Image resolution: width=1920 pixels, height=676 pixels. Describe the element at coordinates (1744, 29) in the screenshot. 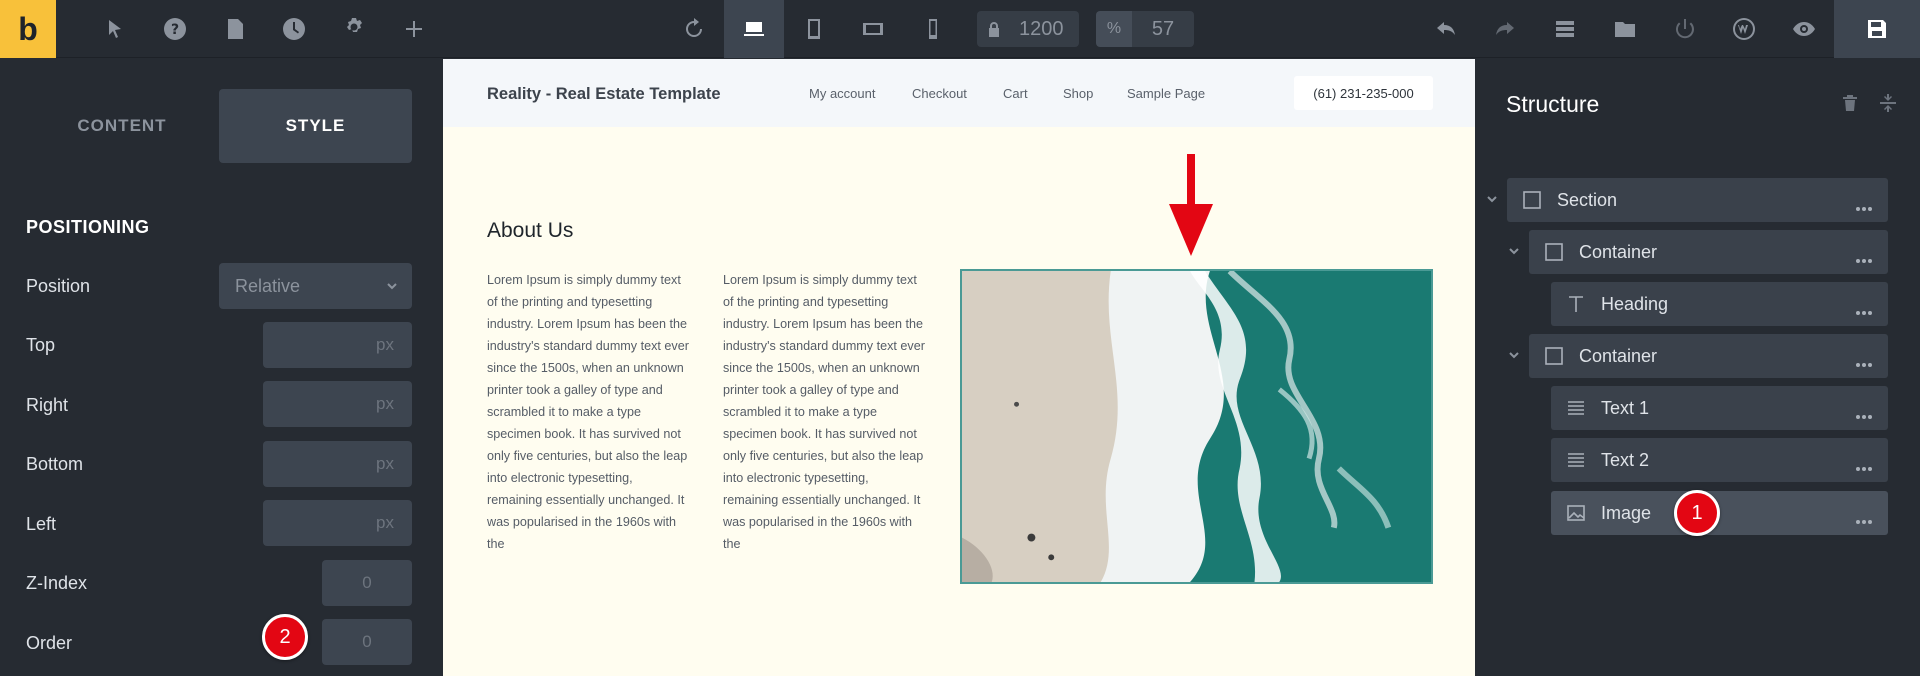

I see `wordpress-icon` at that location.